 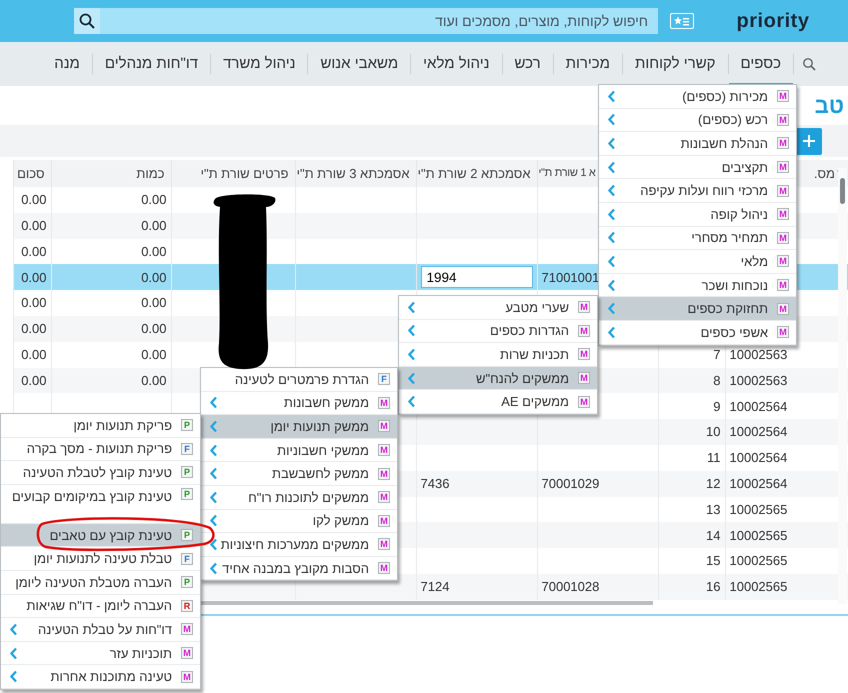 I want to click on nav-tab: מנה, so click(x=67, y=64).